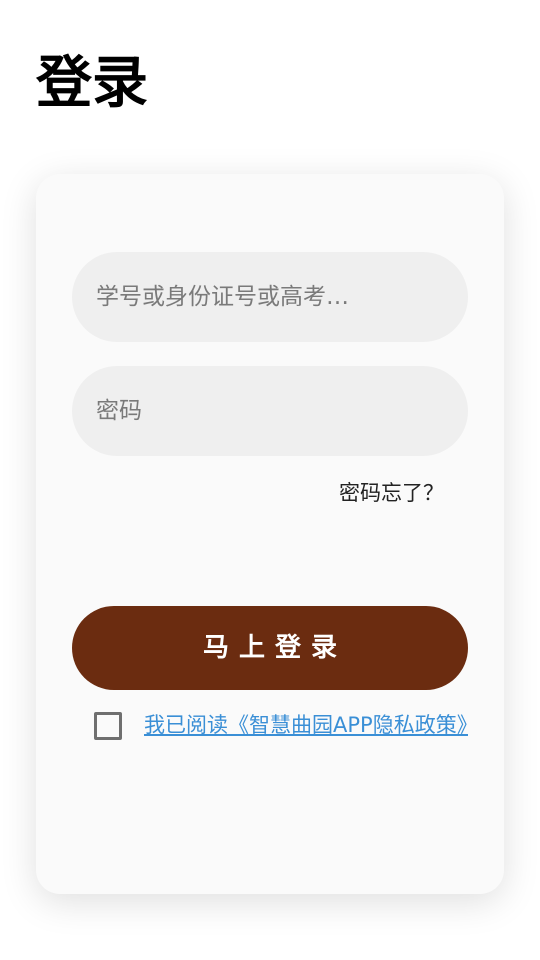 This screenshot has width=540, height=960. I want to click on page-title: 登录, so click(92, 83).